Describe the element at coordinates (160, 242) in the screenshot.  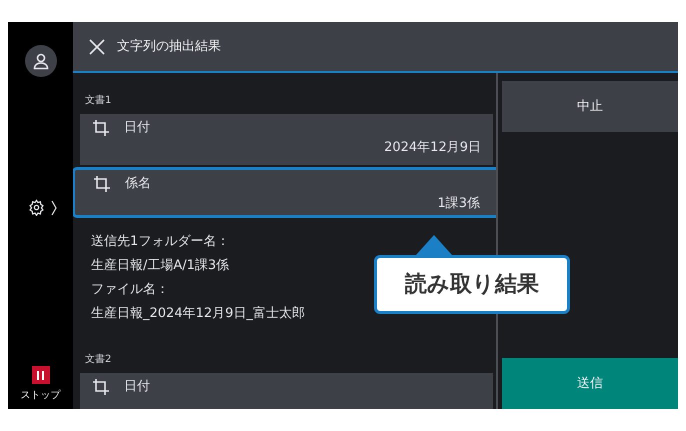
I see `detail-line: 送信先1フォルダー名：` at that location.